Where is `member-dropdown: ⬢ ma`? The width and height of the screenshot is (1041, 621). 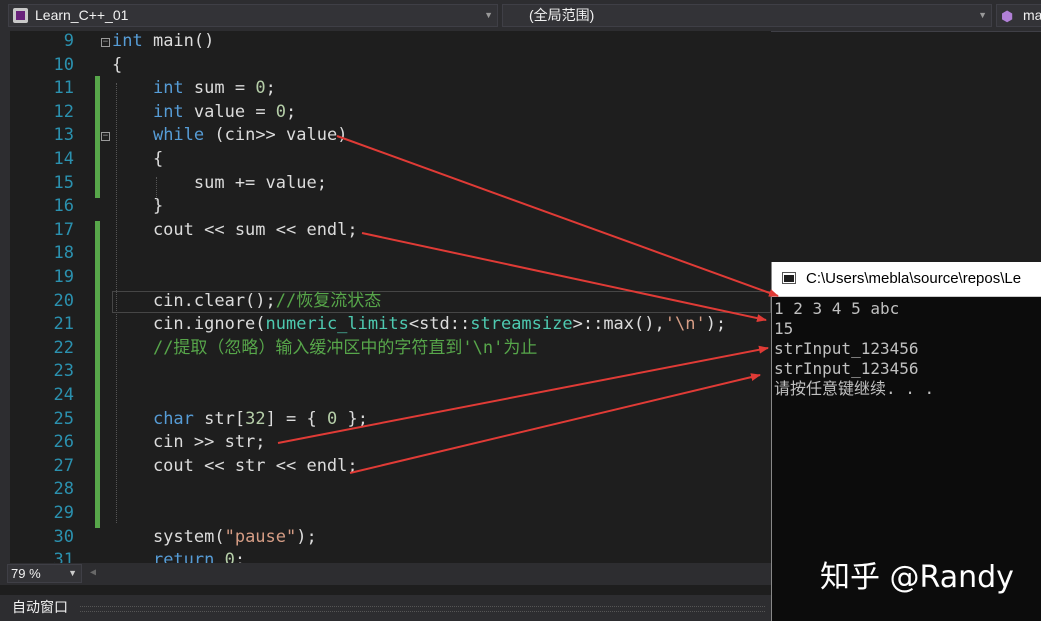 member-dropdown: ⬢ ma is located at coordinates (1018, 15).